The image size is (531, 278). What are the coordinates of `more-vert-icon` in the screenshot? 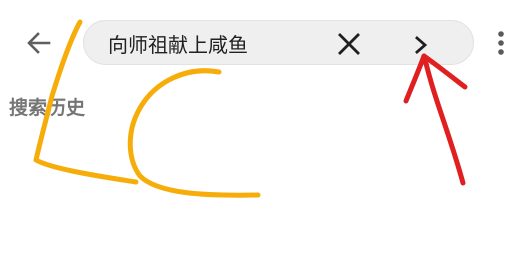 It's located at (501, 43).